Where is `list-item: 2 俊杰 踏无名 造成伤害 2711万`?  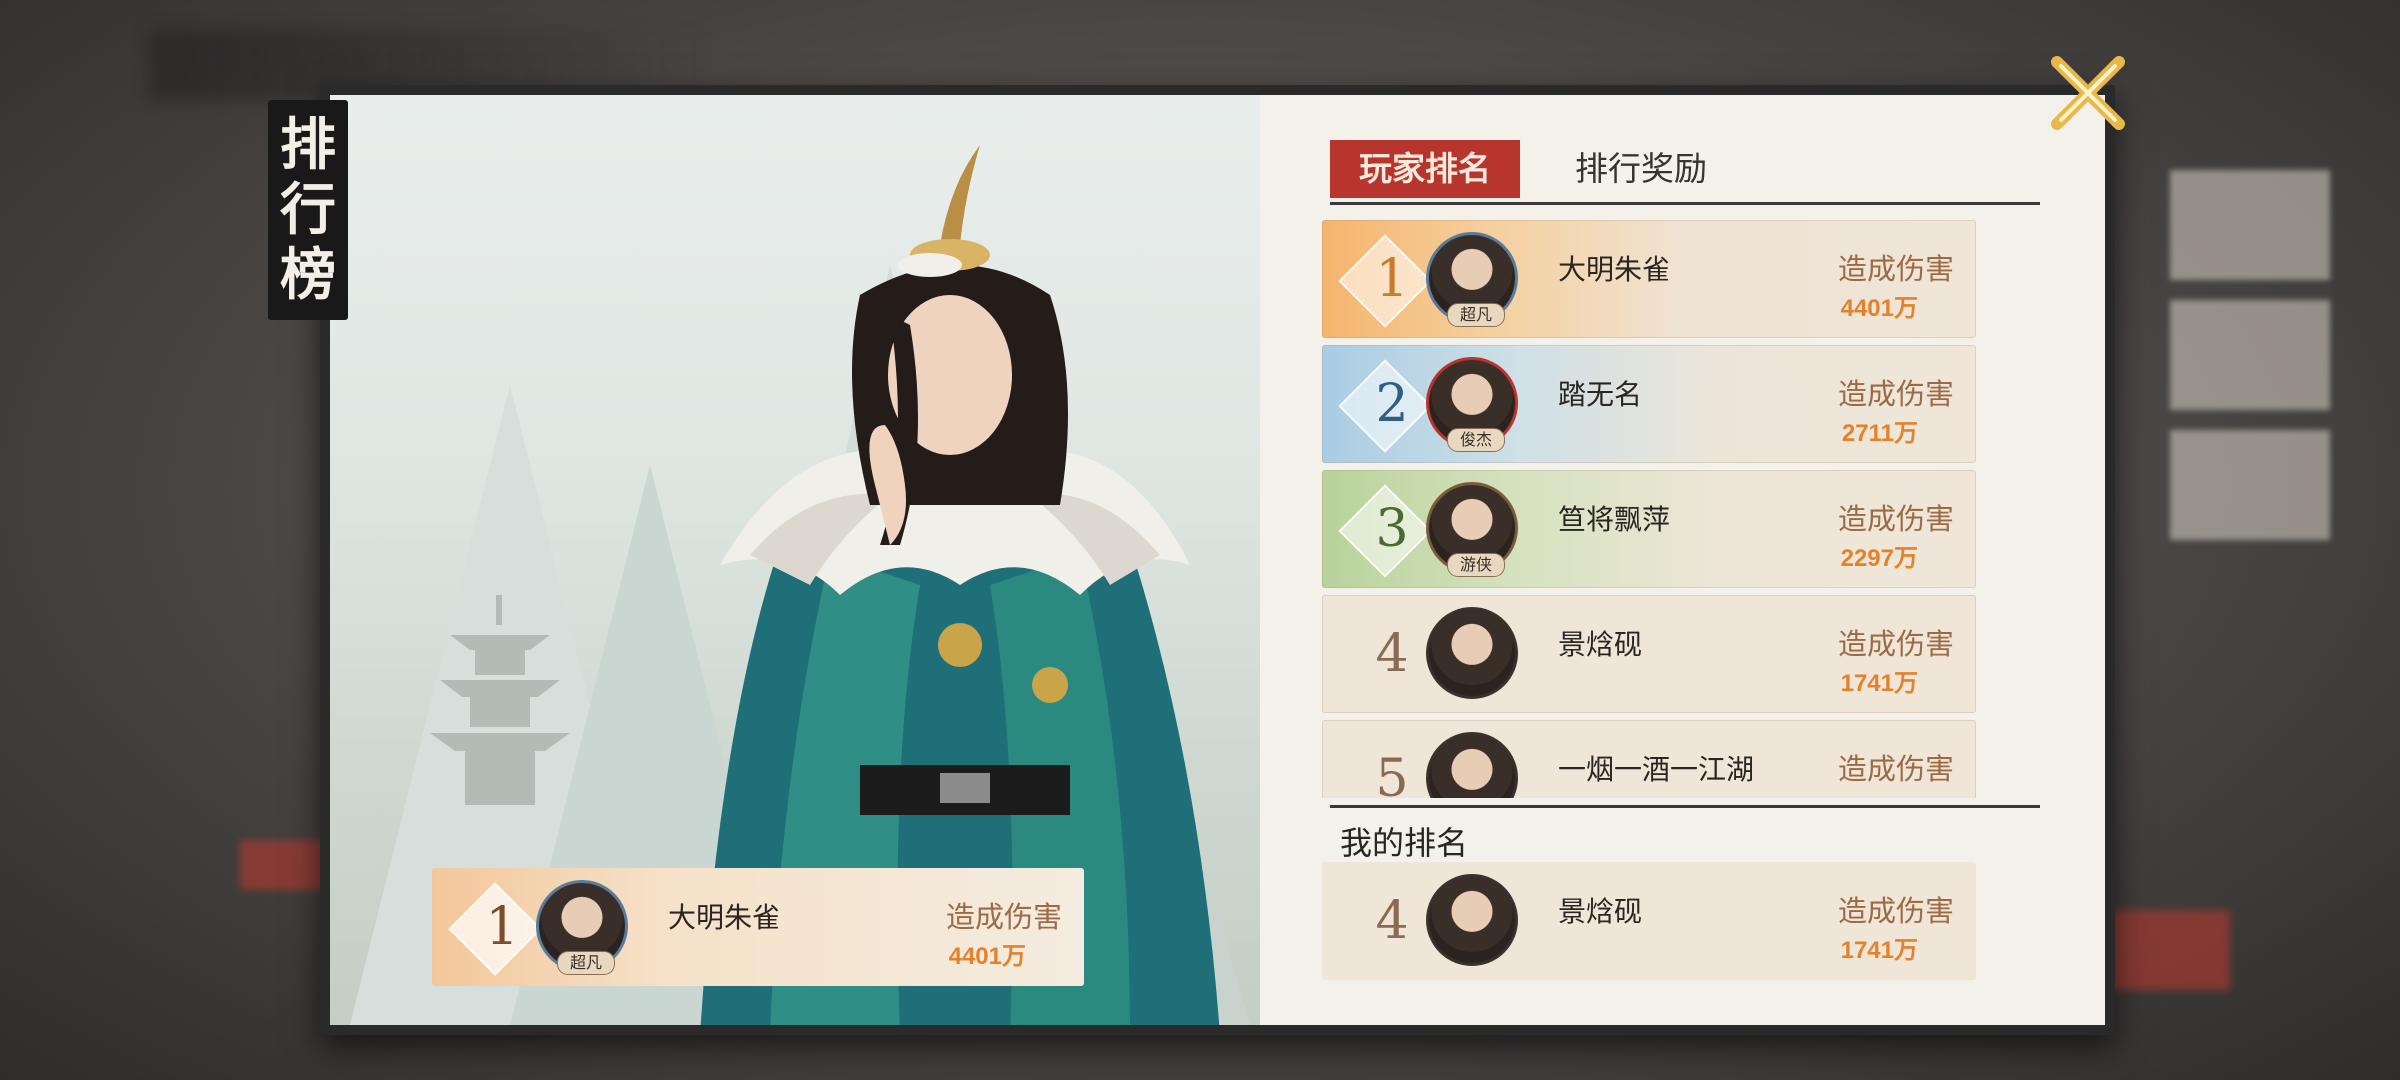 list-item: 2 俊杰 踏无名 造成伤害 2711万 is located at coordinates (1649, 404).